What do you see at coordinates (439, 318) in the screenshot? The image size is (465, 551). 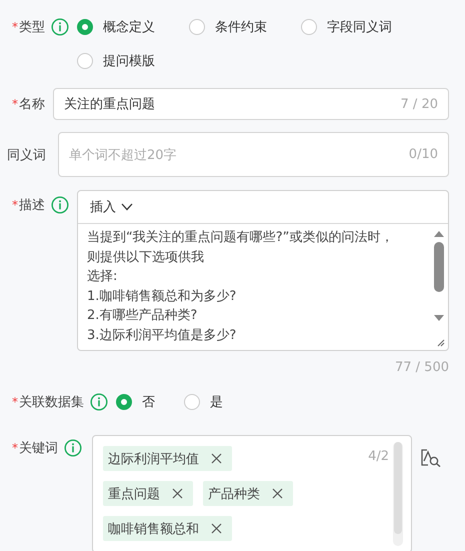 I see `scroll-down-icon` at bounding box center [439, 318].